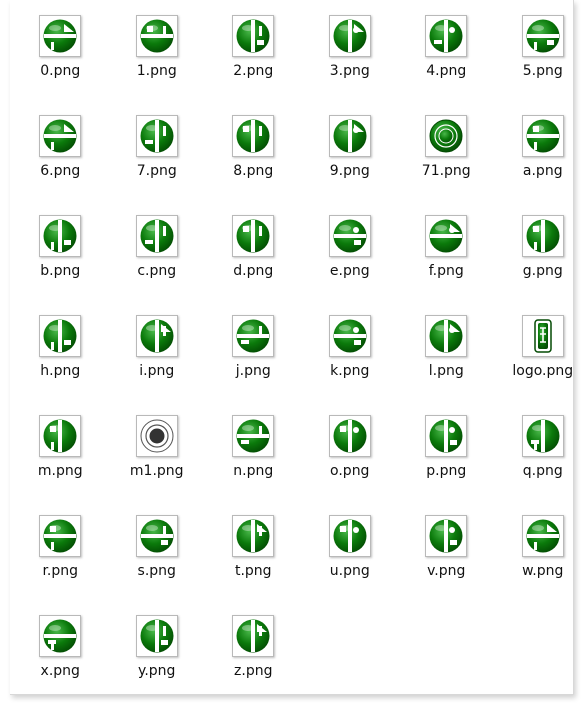 The width and height of the screenshot is (583, 712). Describe the element at coordinates (253, 671) in the screenshot. I see `file-name-label: z.png` at that location.